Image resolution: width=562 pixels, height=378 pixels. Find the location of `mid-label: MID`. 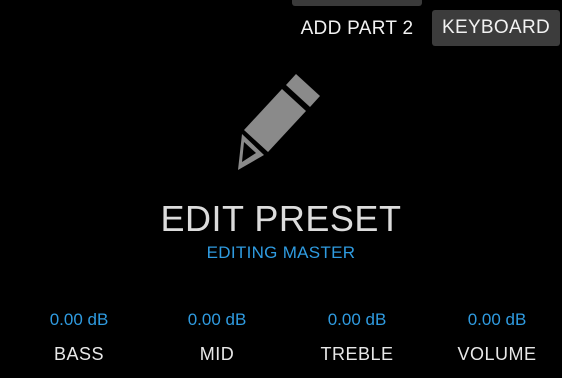

mid-label: MID is located at coordinates (217, 354).